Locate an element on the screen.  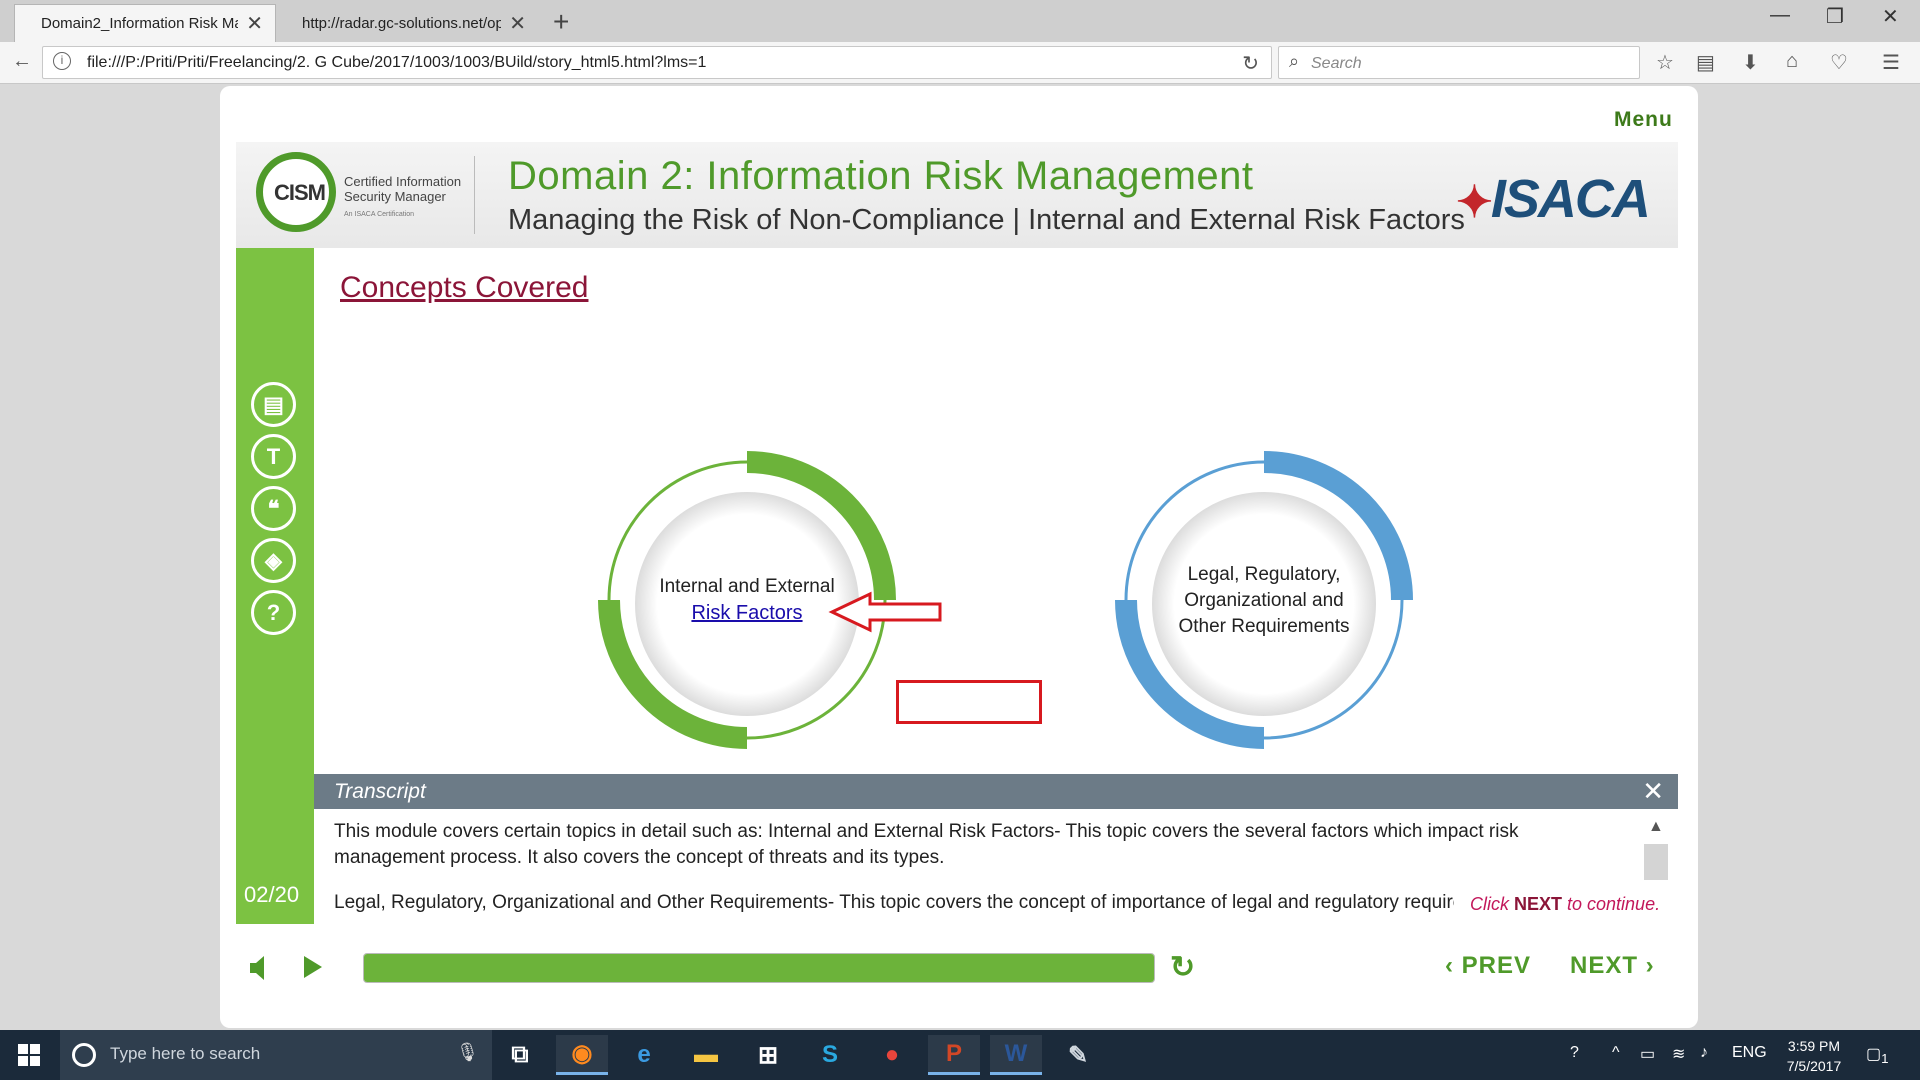
new-tab-icon: + is located at coordinates (561, 22).